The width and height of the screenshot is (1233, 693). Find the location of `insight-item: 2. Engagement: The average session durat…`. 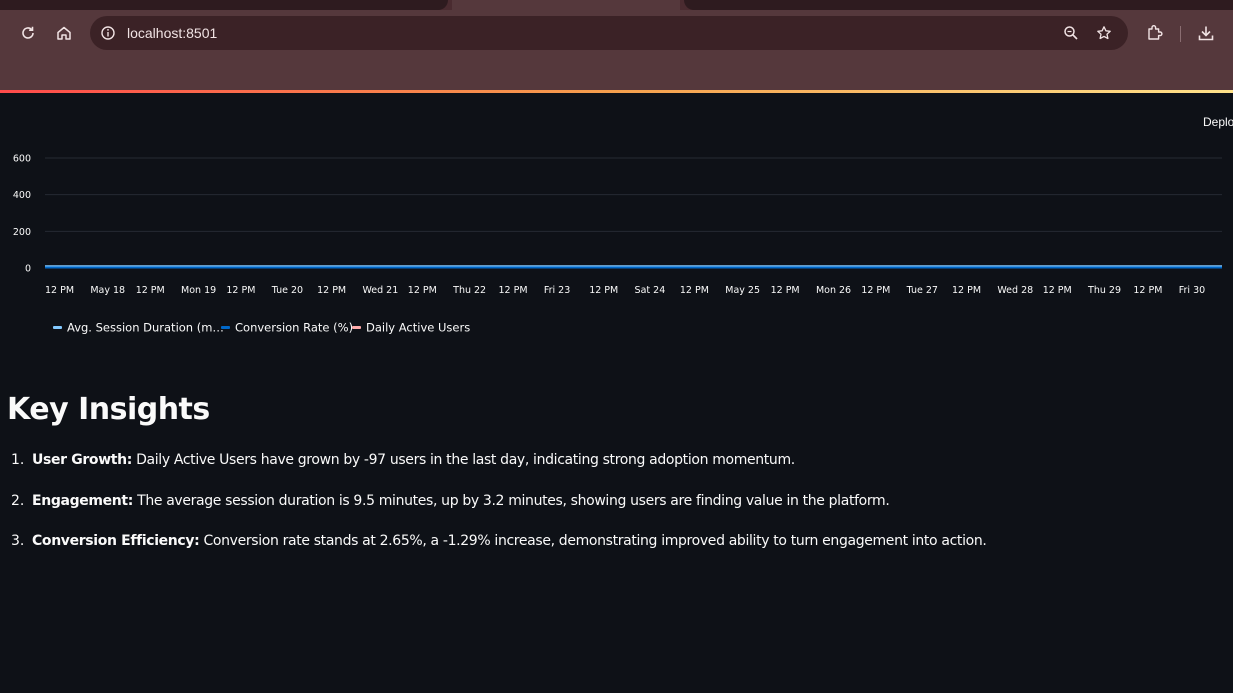

insight-item: 2. Engagement: The average session durat… is located at coordinates (616, 513).